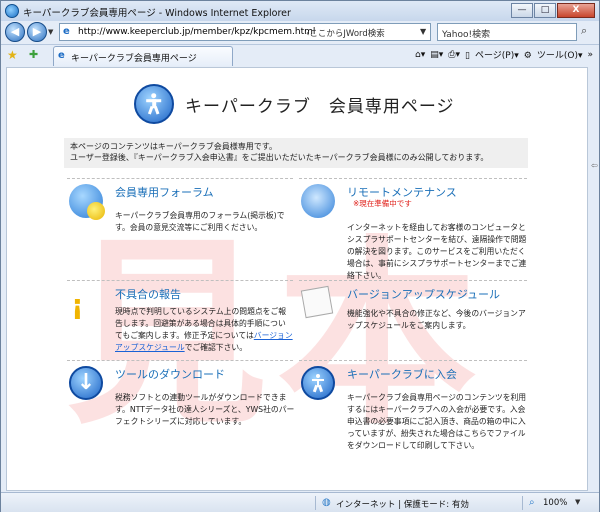 This screenshot has width=600, height=512. Describe the element at coordinates (37, 32) in the screenshot. I see `forward-arrow-icon: ▶` at that location.